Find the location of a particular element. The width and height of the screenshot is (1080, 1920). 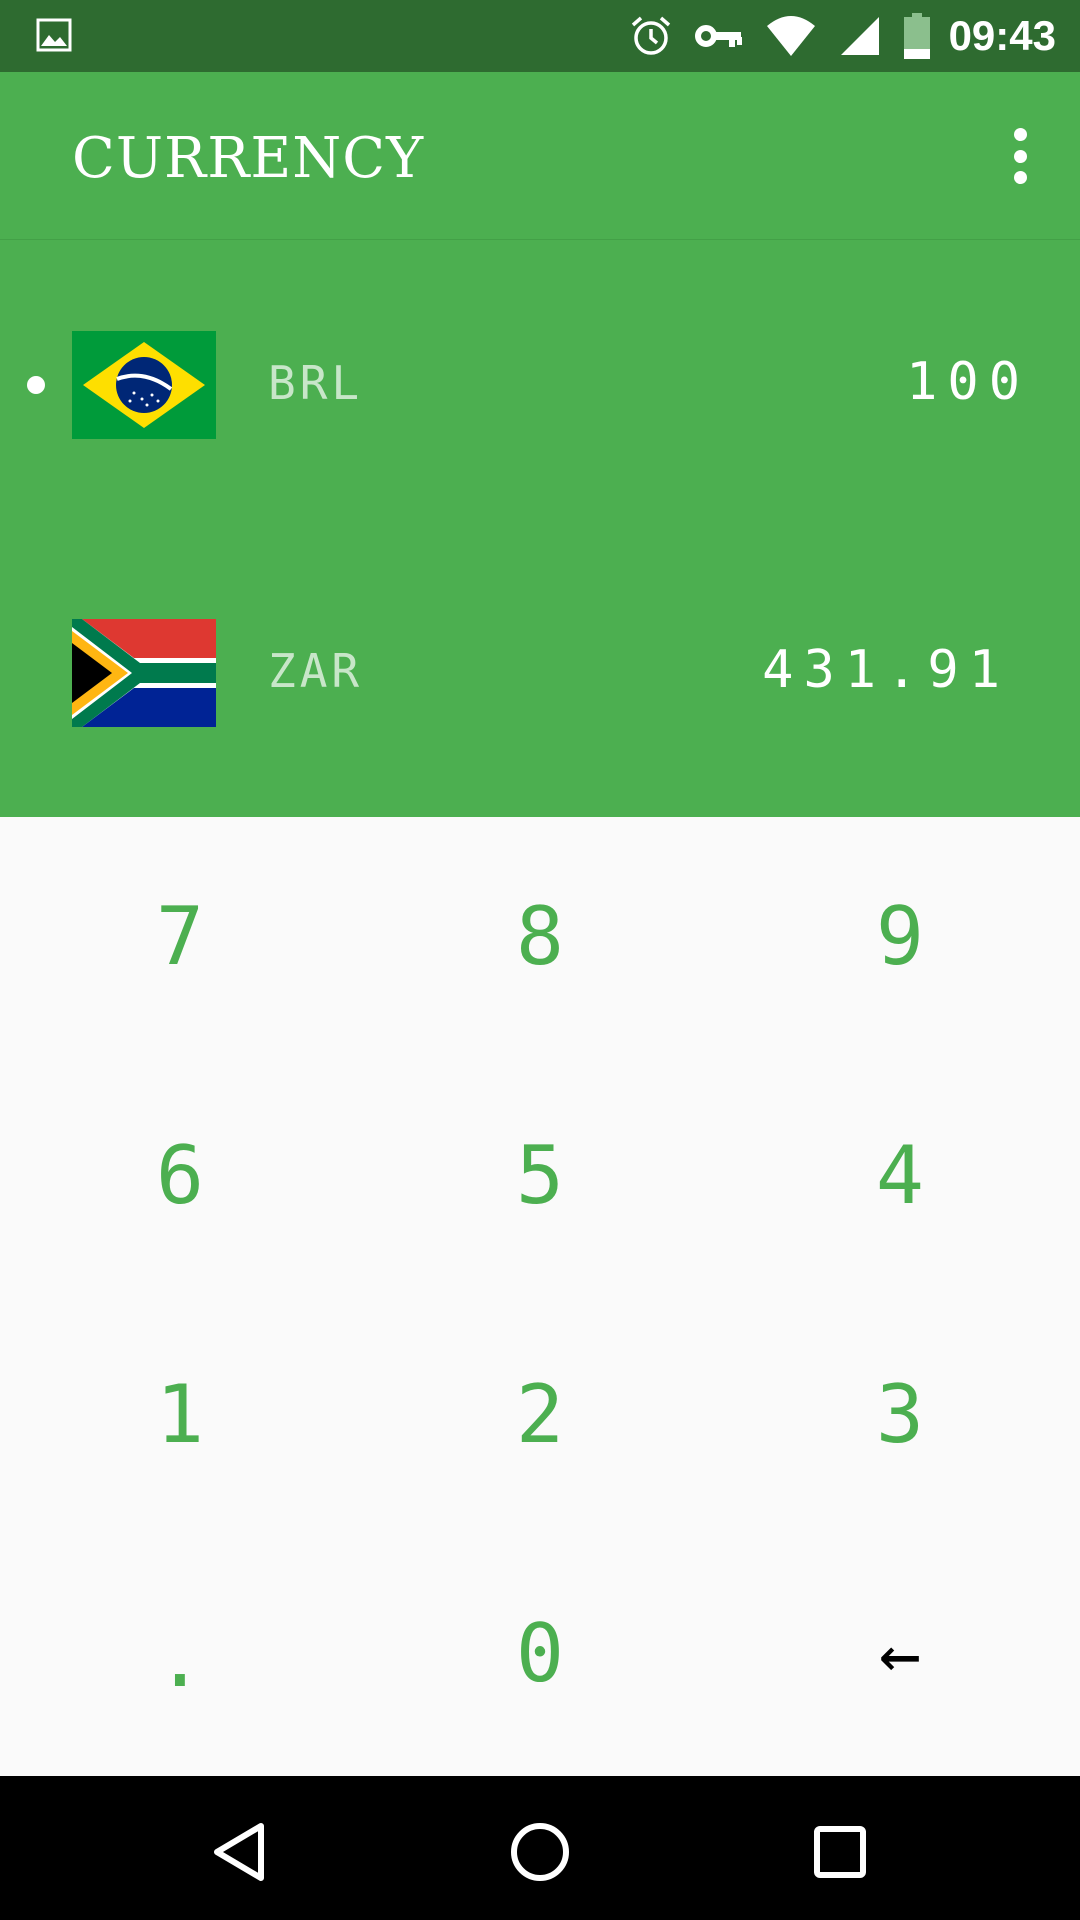

navigation-bar is located at coordinates (540, 1848).